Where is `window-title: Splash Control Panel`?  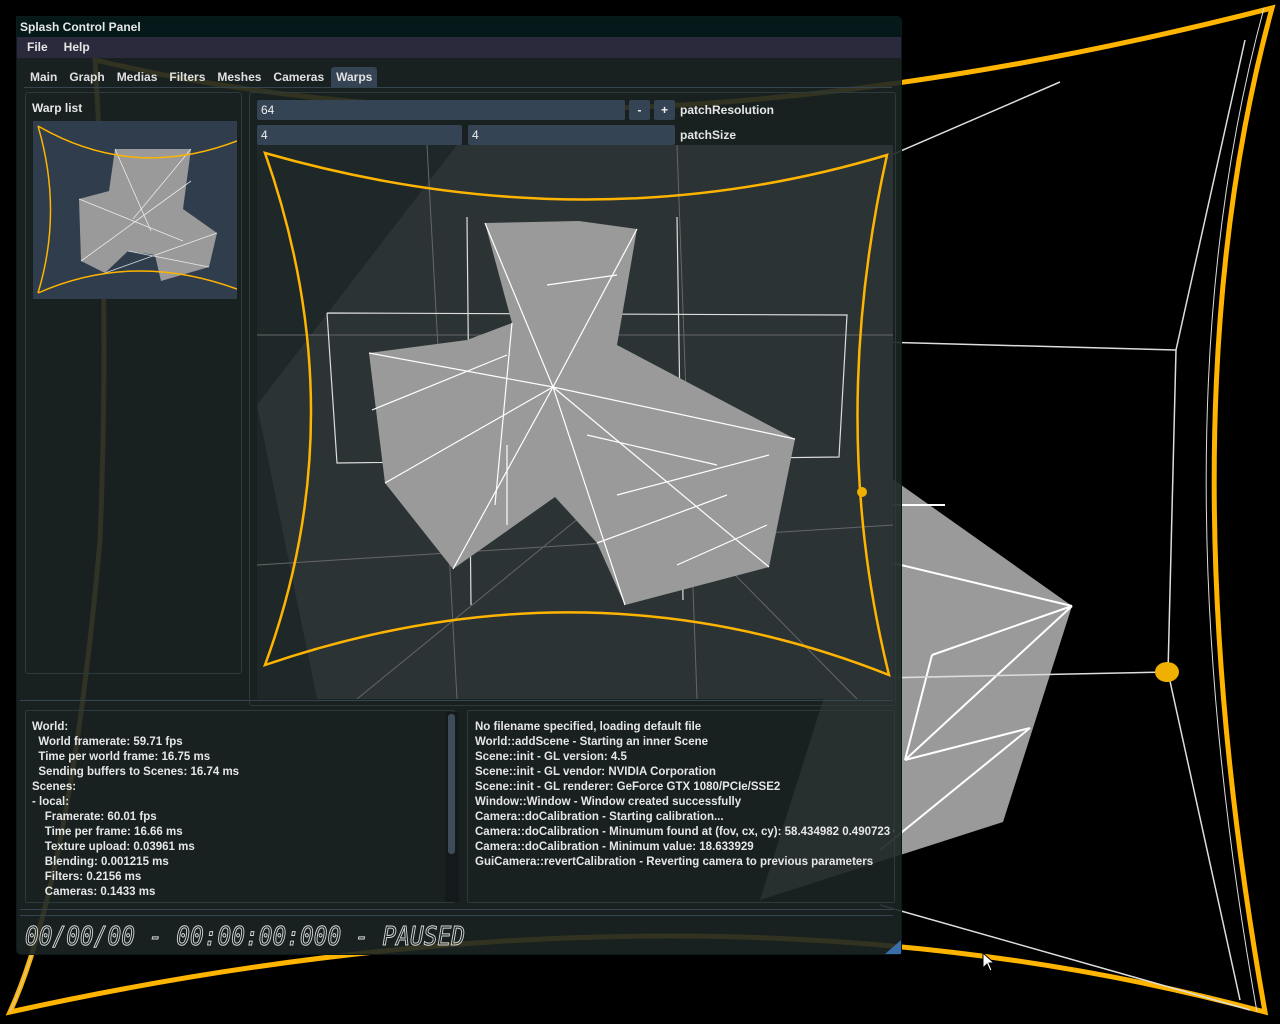 window-title: Splash Control Panel is located at coordinates (459, 27).